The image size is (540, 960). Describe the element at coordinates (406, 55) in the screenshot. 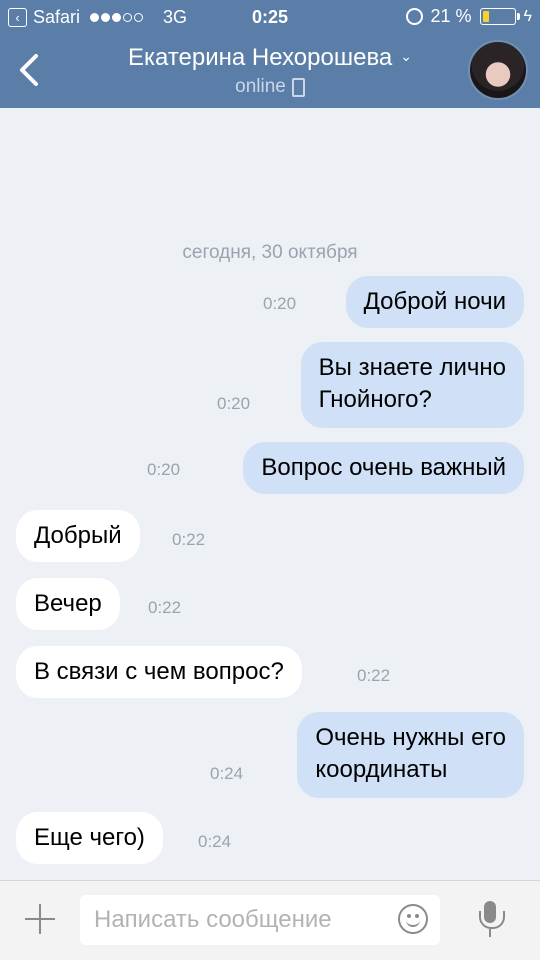

I see `chevron-down-icon: ⌄` at that location.